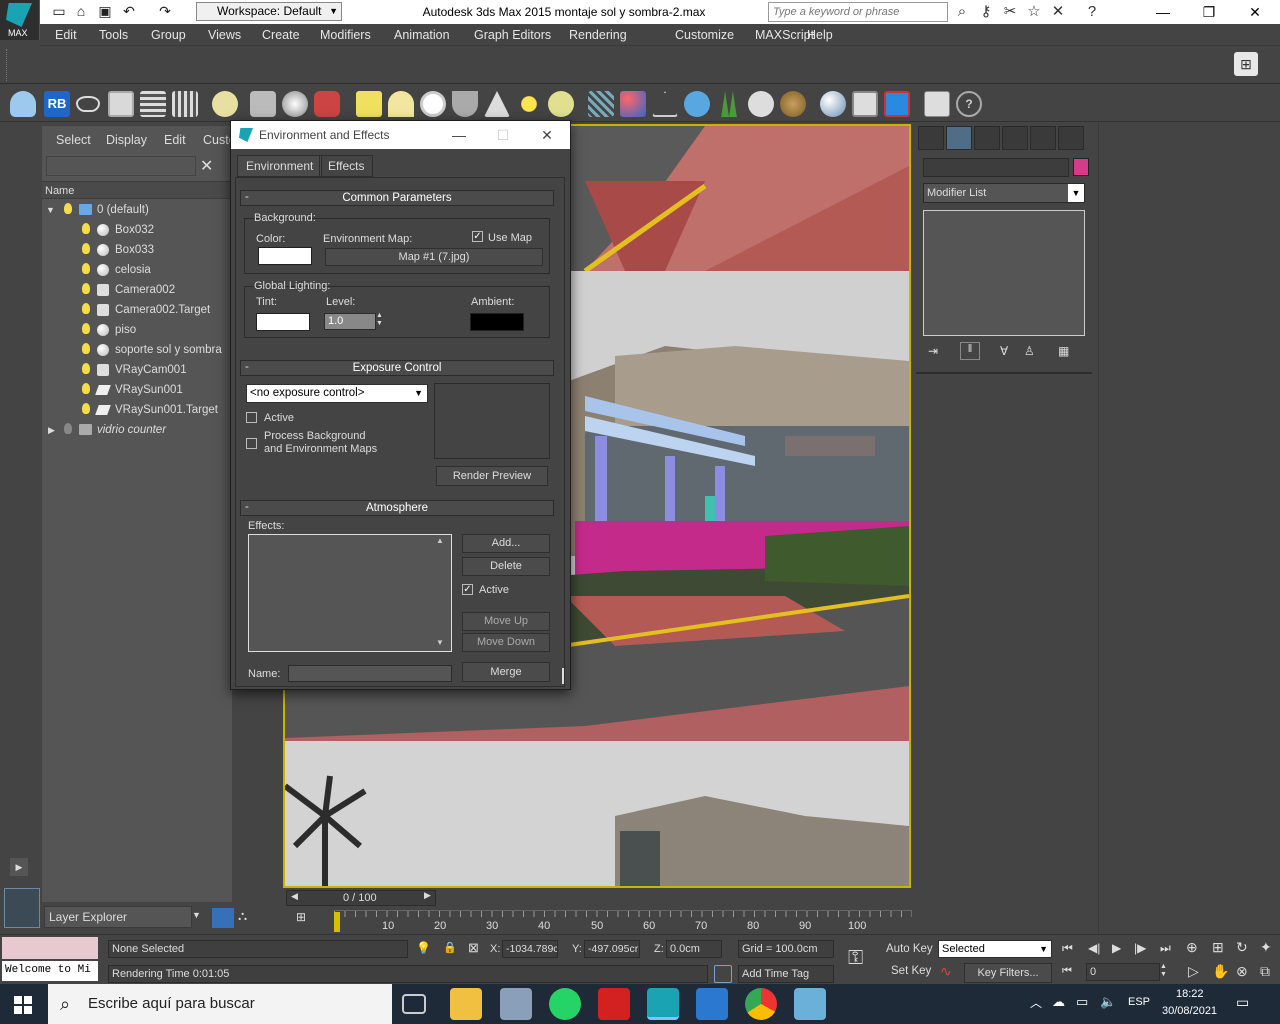  Describe the element at coordinates (22, 908) in the screenshot. I see `scene-explorer-toggle` at that location.